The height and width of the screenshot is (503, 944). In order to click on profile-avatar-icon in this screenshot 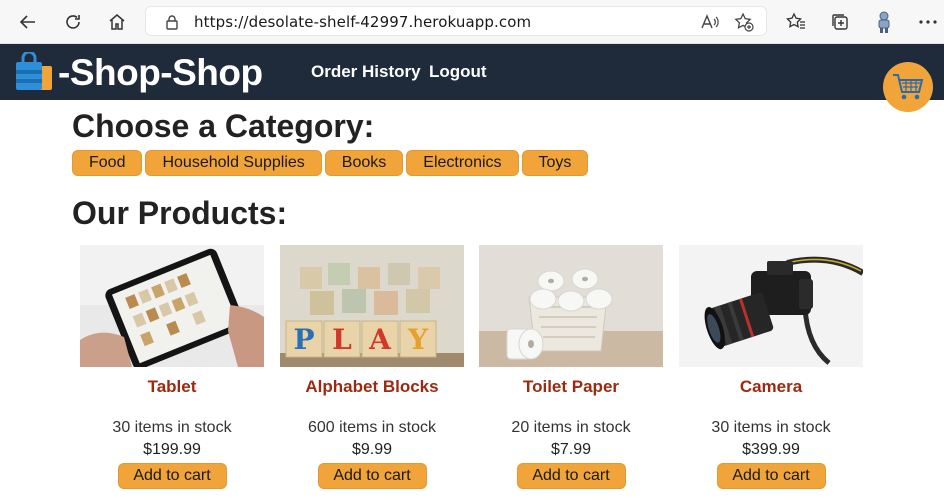, I will do `click(884, 22)`.